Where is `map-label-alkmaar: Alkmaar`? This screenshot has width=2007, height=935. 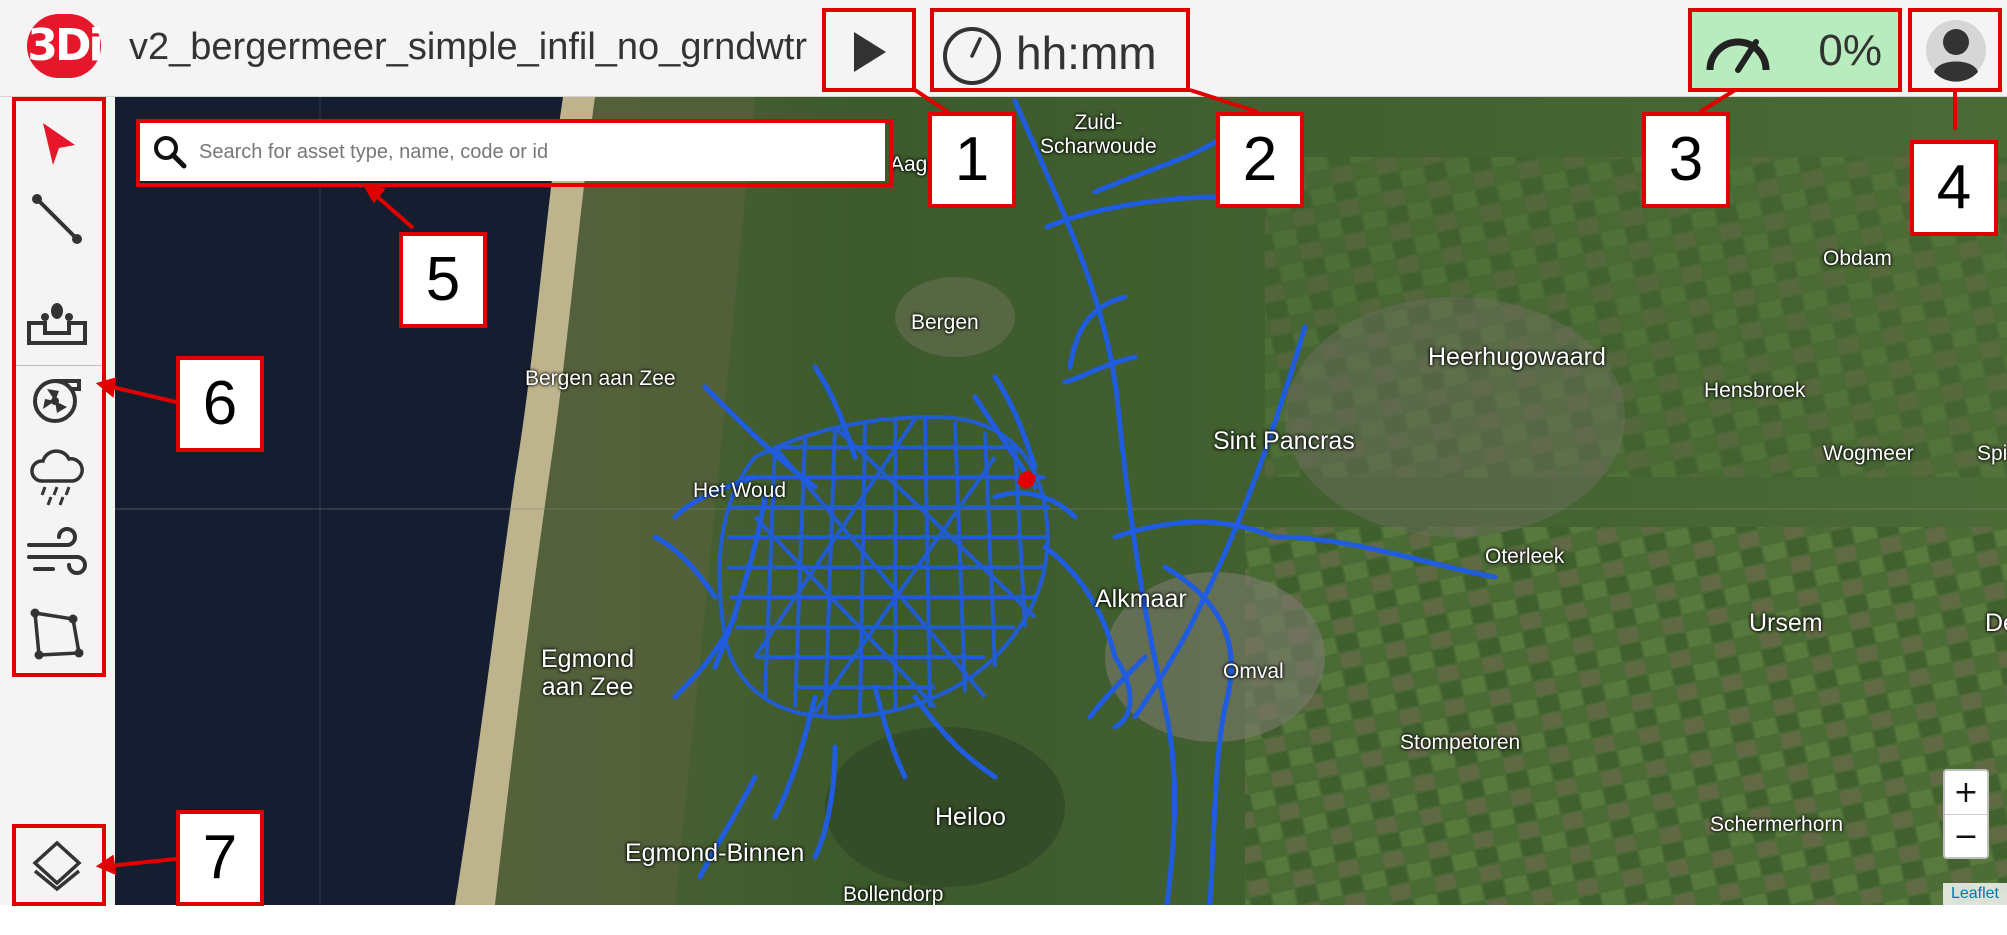
map-label-alkmaar: Alkmaar is located at coordinates (1141, 599).